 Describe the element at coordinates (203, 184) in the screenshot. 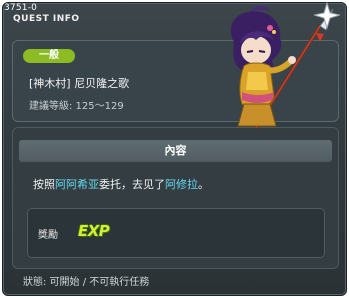

I see `desc-suffix: 。` at that location.